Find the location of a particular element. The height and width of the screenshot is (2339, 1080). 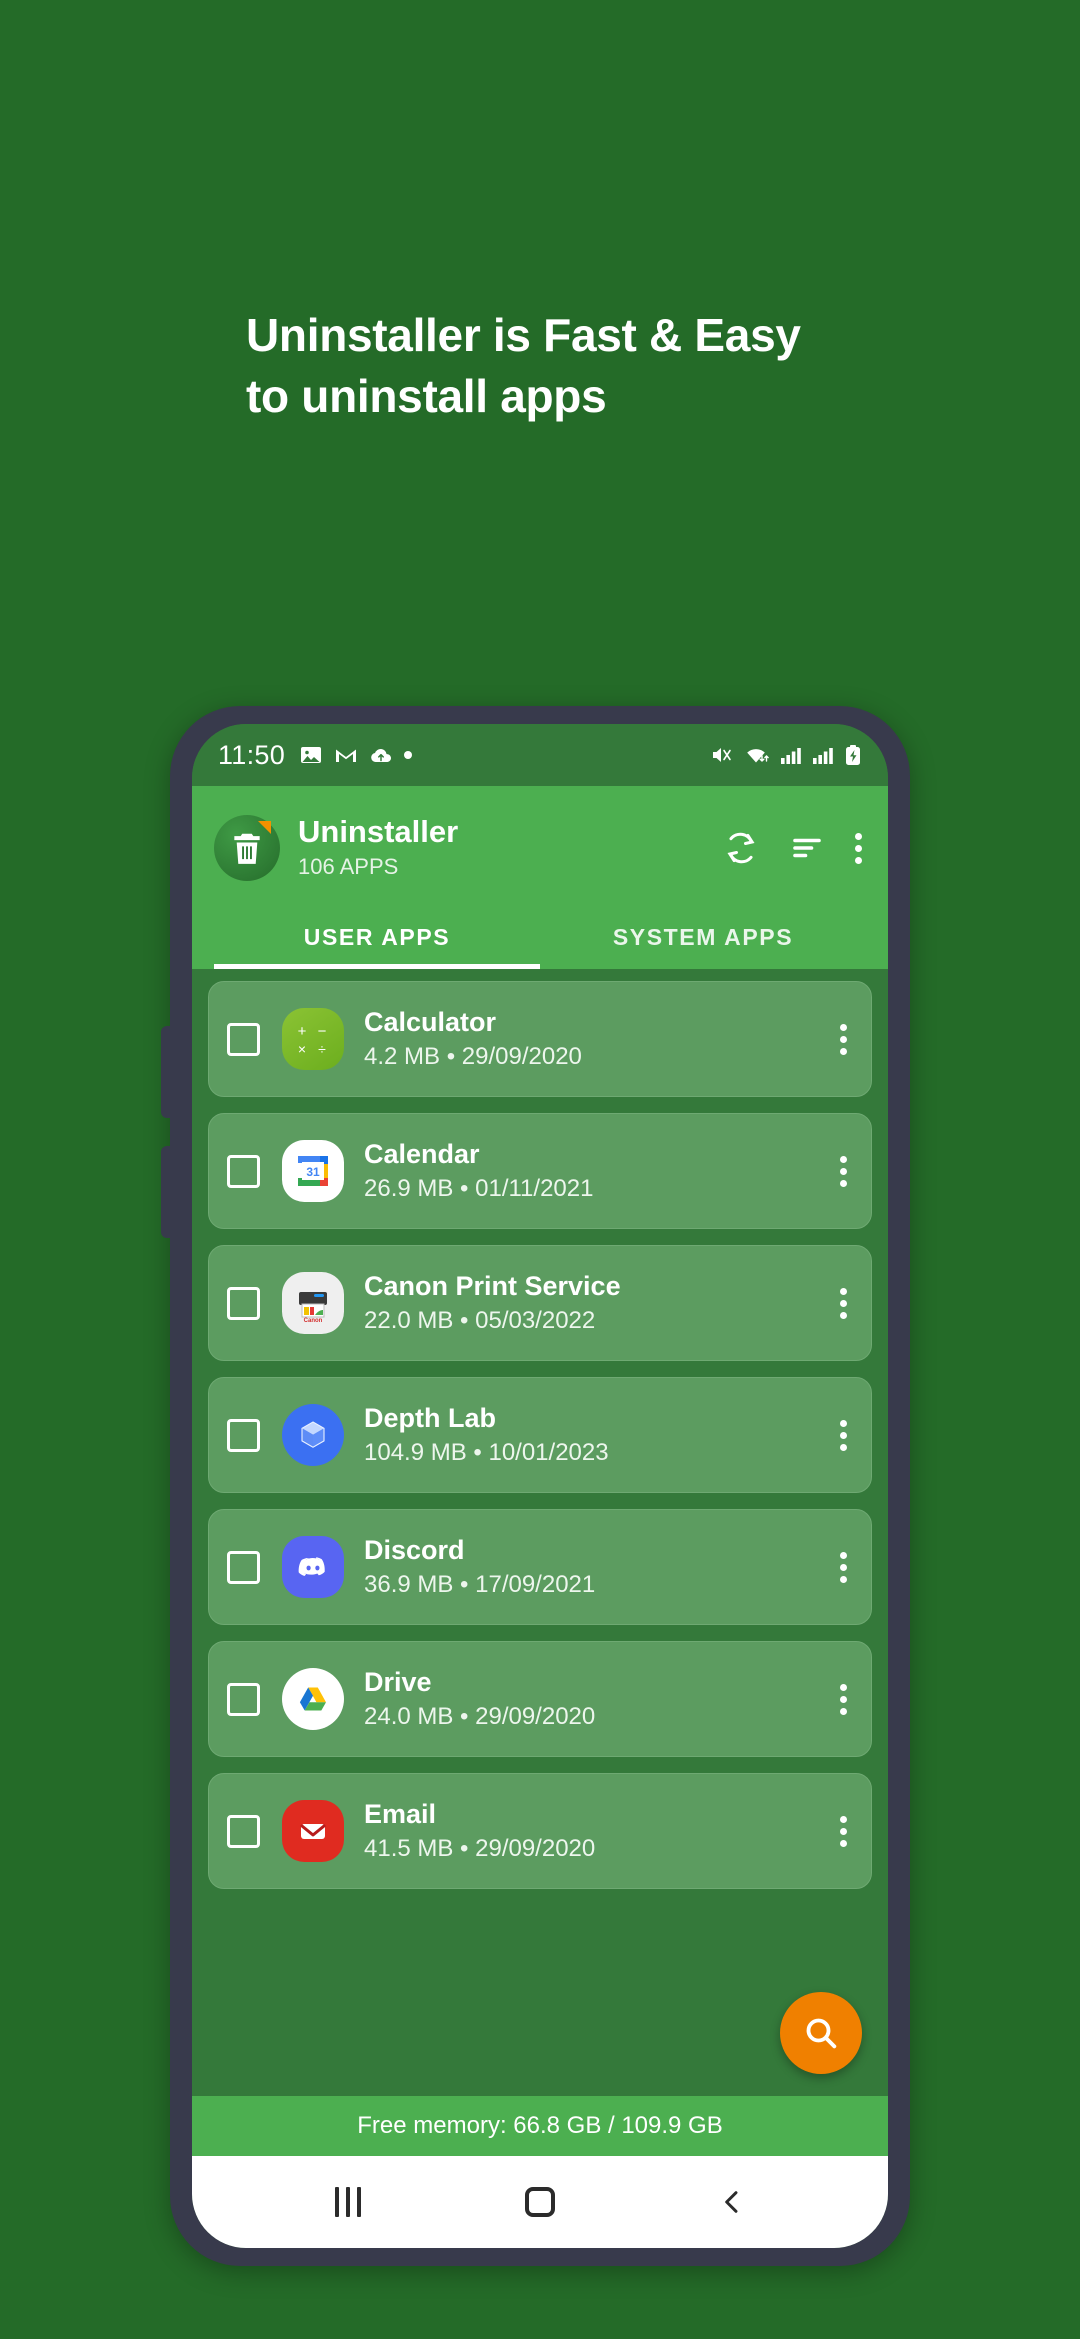

home-button is located at coordinates (540, 2202).